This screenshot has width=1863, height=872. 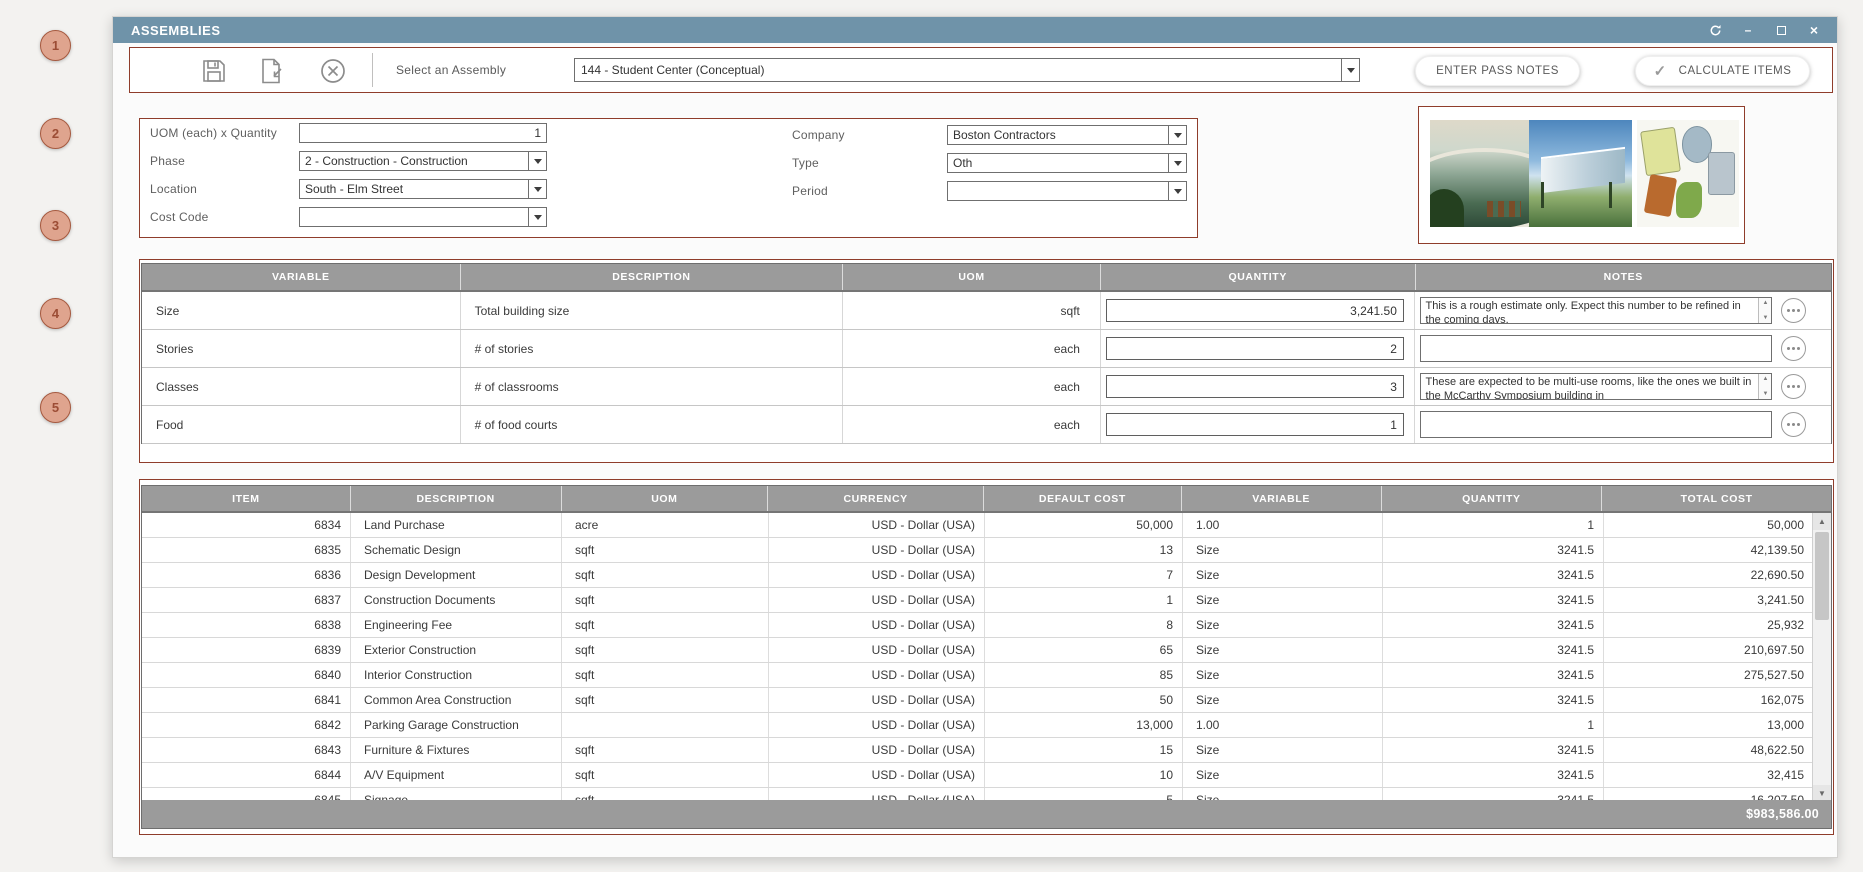 What do you see at coordinates (1821, 657) in the screenshot?
I see `items-scrollbar: ▲ ▼` at bounding box center [1821, 657].